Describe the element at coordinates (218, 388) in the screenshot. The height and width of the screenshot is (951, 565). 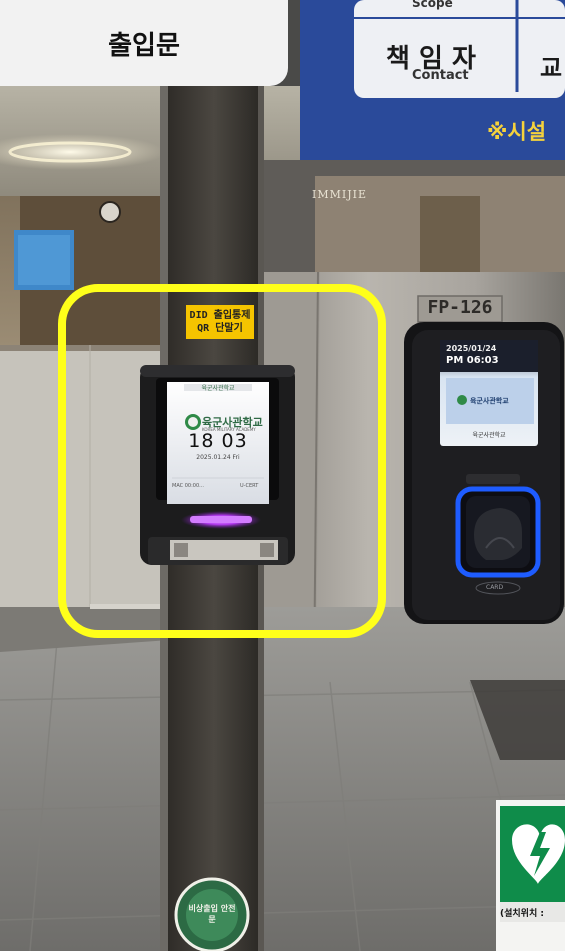
I see `qr-screen-header: 육군사관학교` at that location.